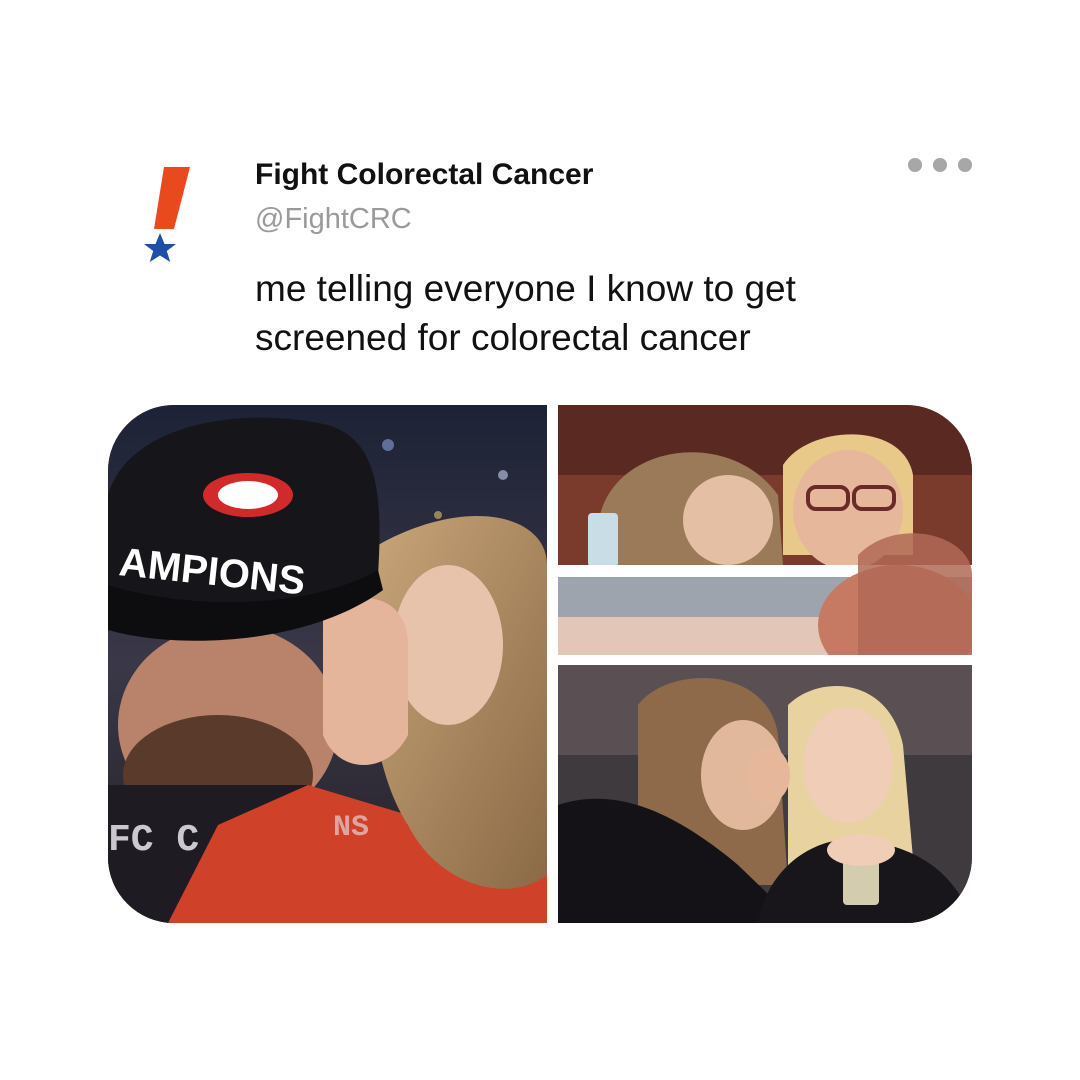 The height and width of the screenshot is (1080, 1080). I want to click on tweet-text-line: me telling everyone I know to get, so click(525, 288).